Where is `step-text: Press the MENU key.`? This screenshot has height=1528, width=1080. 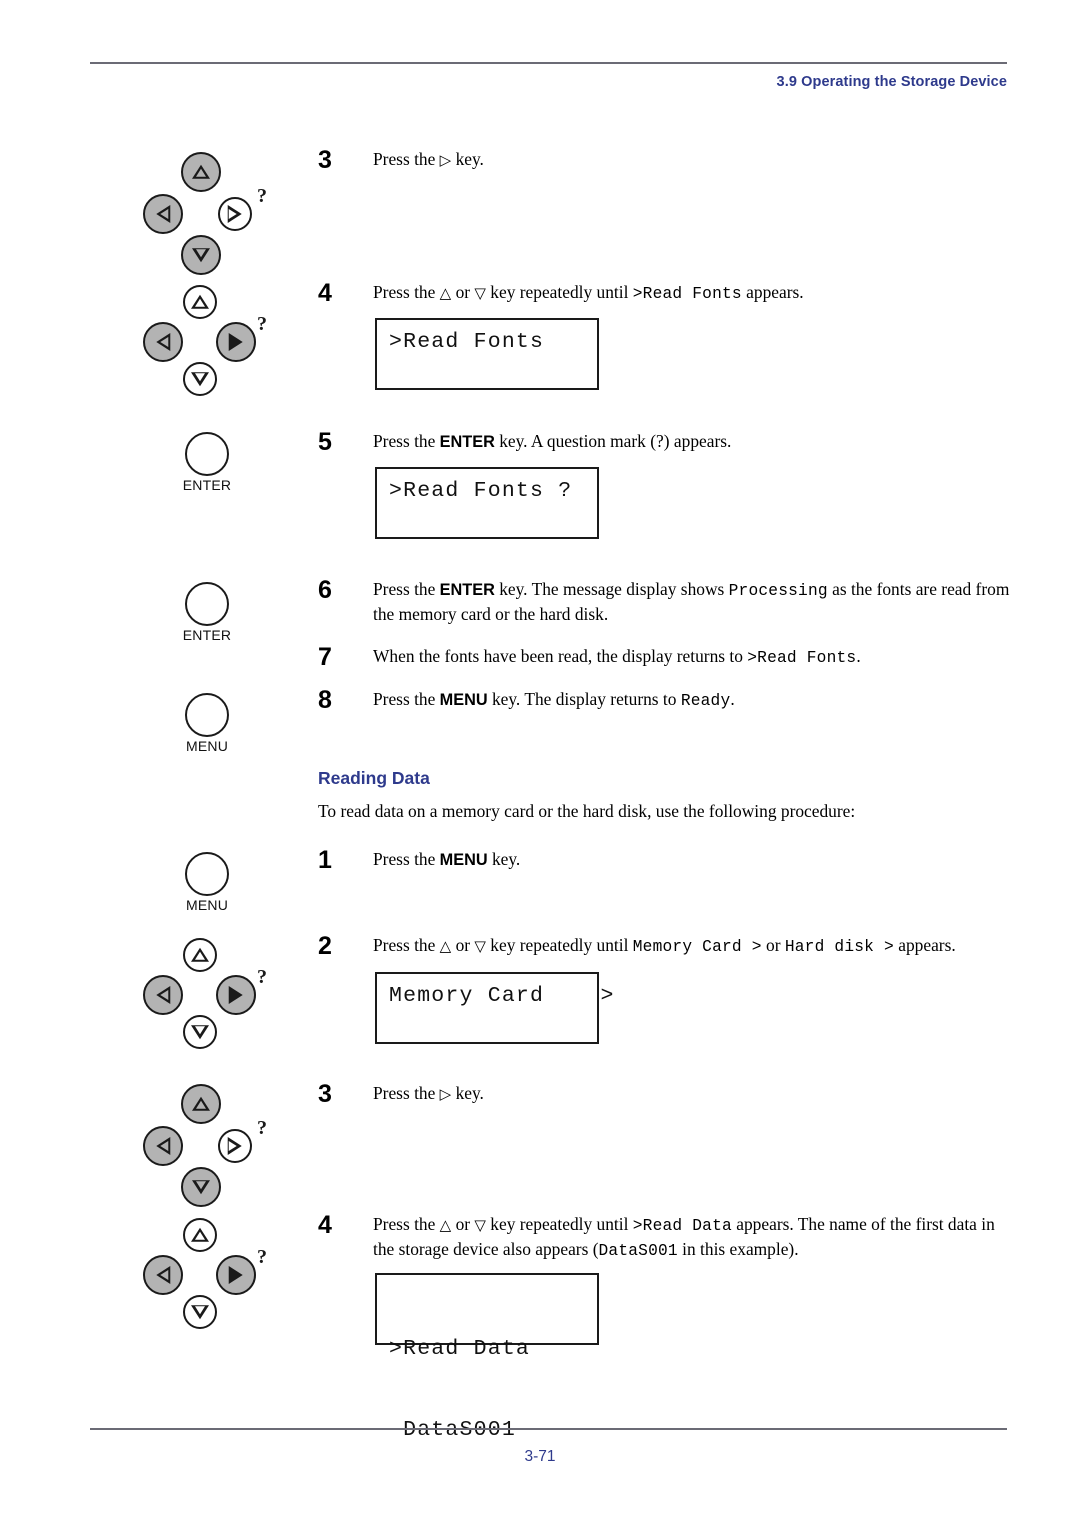 step-text: Press the MENU key. is located at coordinates (695, 860).